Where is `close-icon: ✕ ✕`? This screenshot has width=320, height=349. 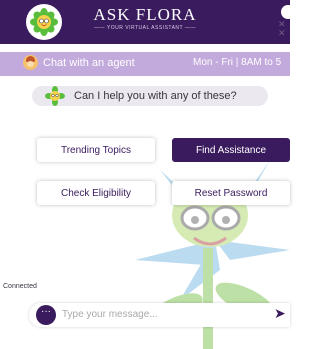
close-icon: ✕ ✕ is located at coordinates (282, 29).